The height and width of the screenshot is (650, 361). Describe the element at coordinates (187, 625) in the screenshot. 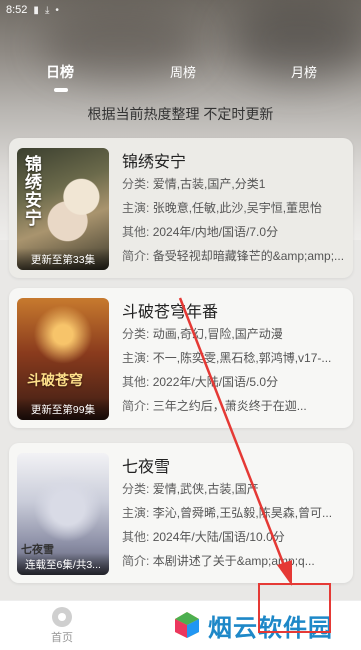

I see `watermark-logo-icon` at that location.